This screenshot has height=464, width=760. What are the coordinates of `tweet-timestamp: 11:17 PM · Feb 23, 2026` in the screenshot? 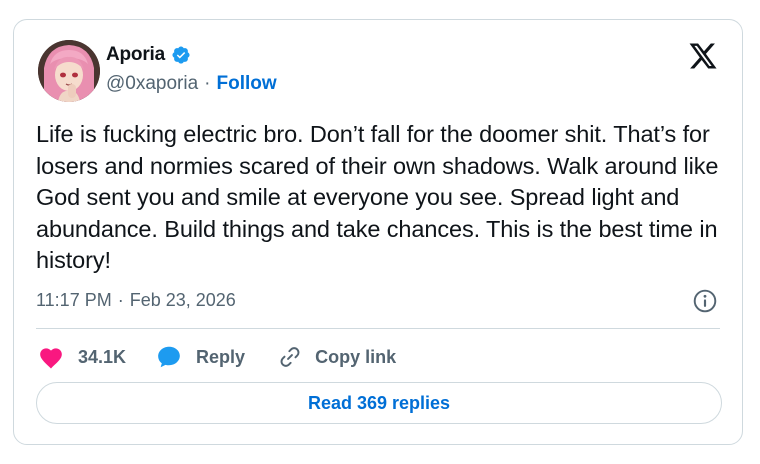 It's located at (136, 300).